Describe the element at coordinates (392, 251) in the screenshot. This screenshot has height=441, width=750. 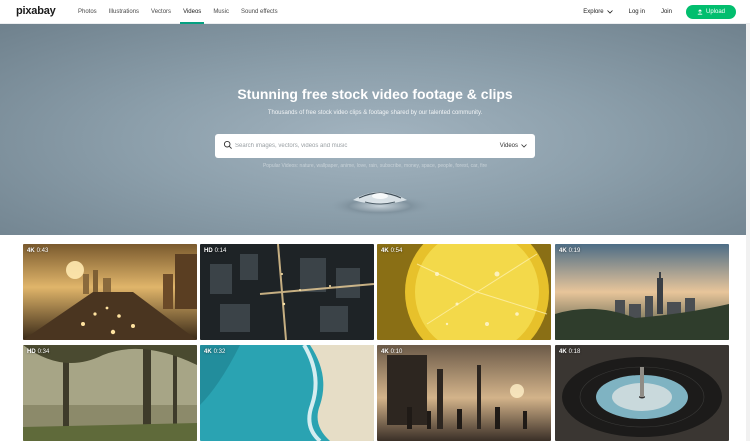
I see `video-badge: 4K 0:54` at that location.